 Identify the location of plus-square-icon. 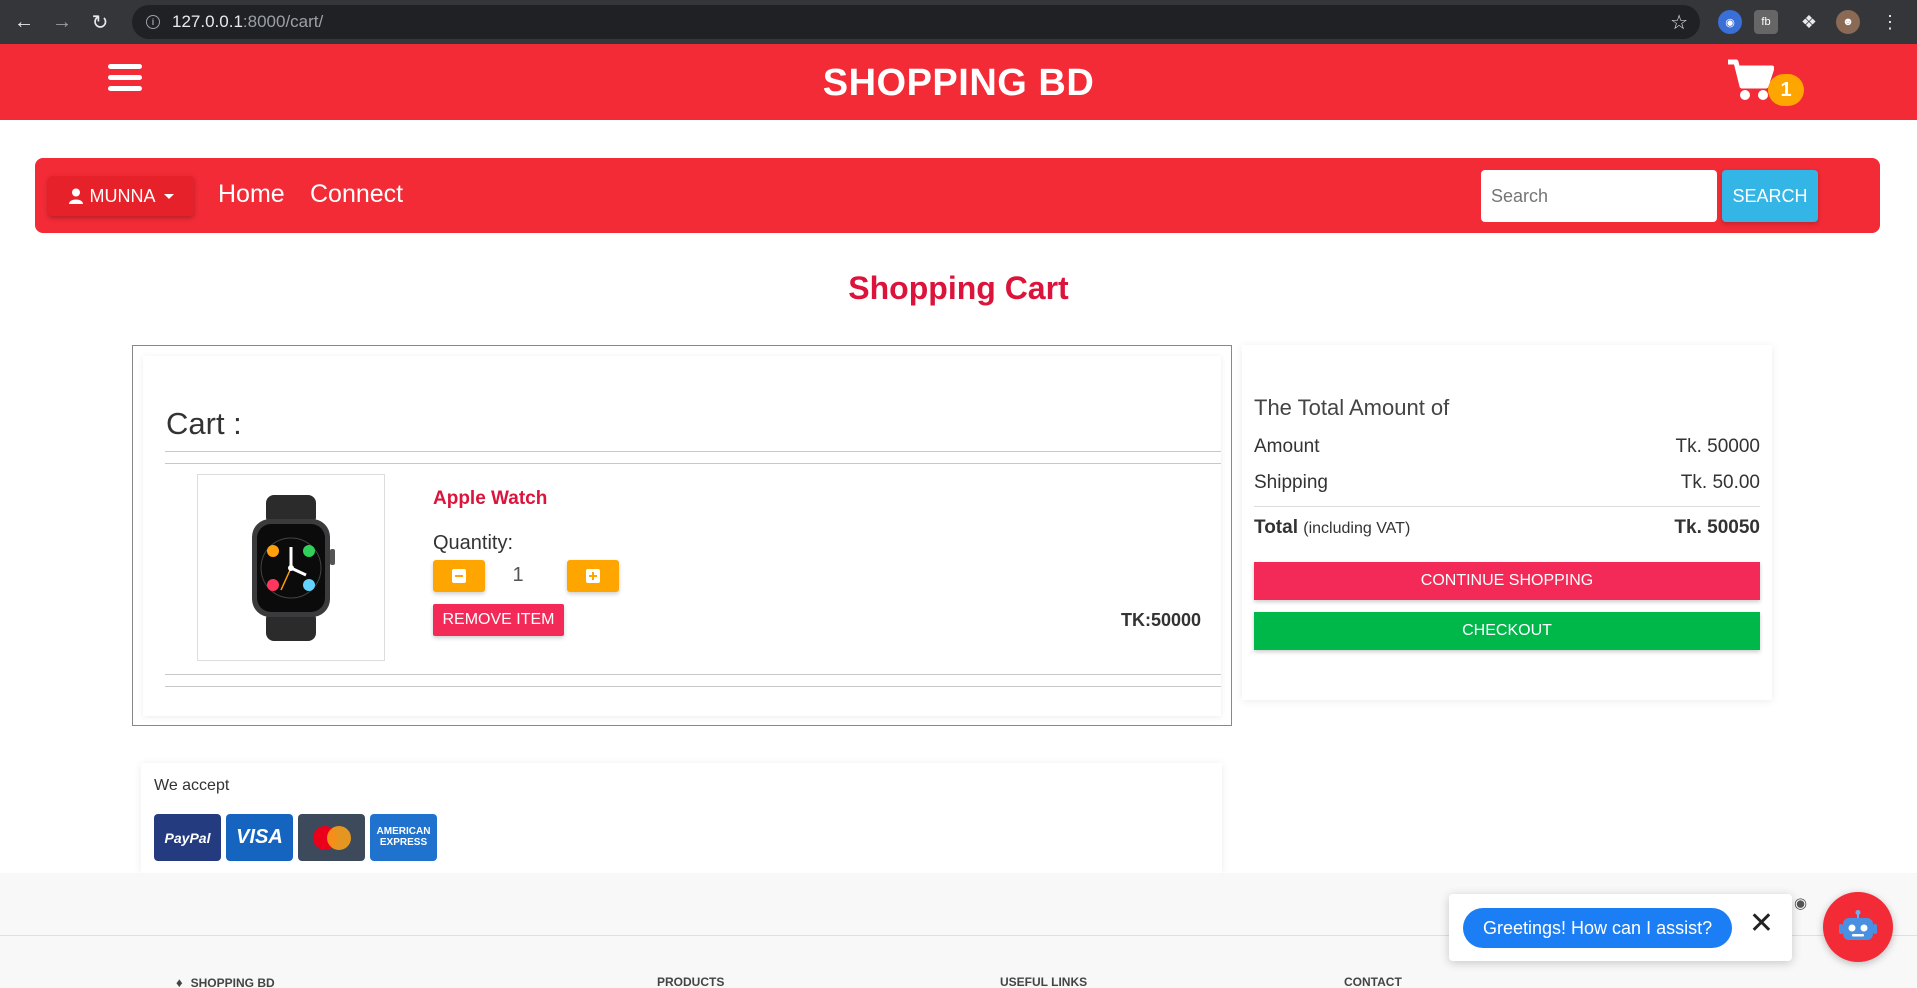
(593, 576).